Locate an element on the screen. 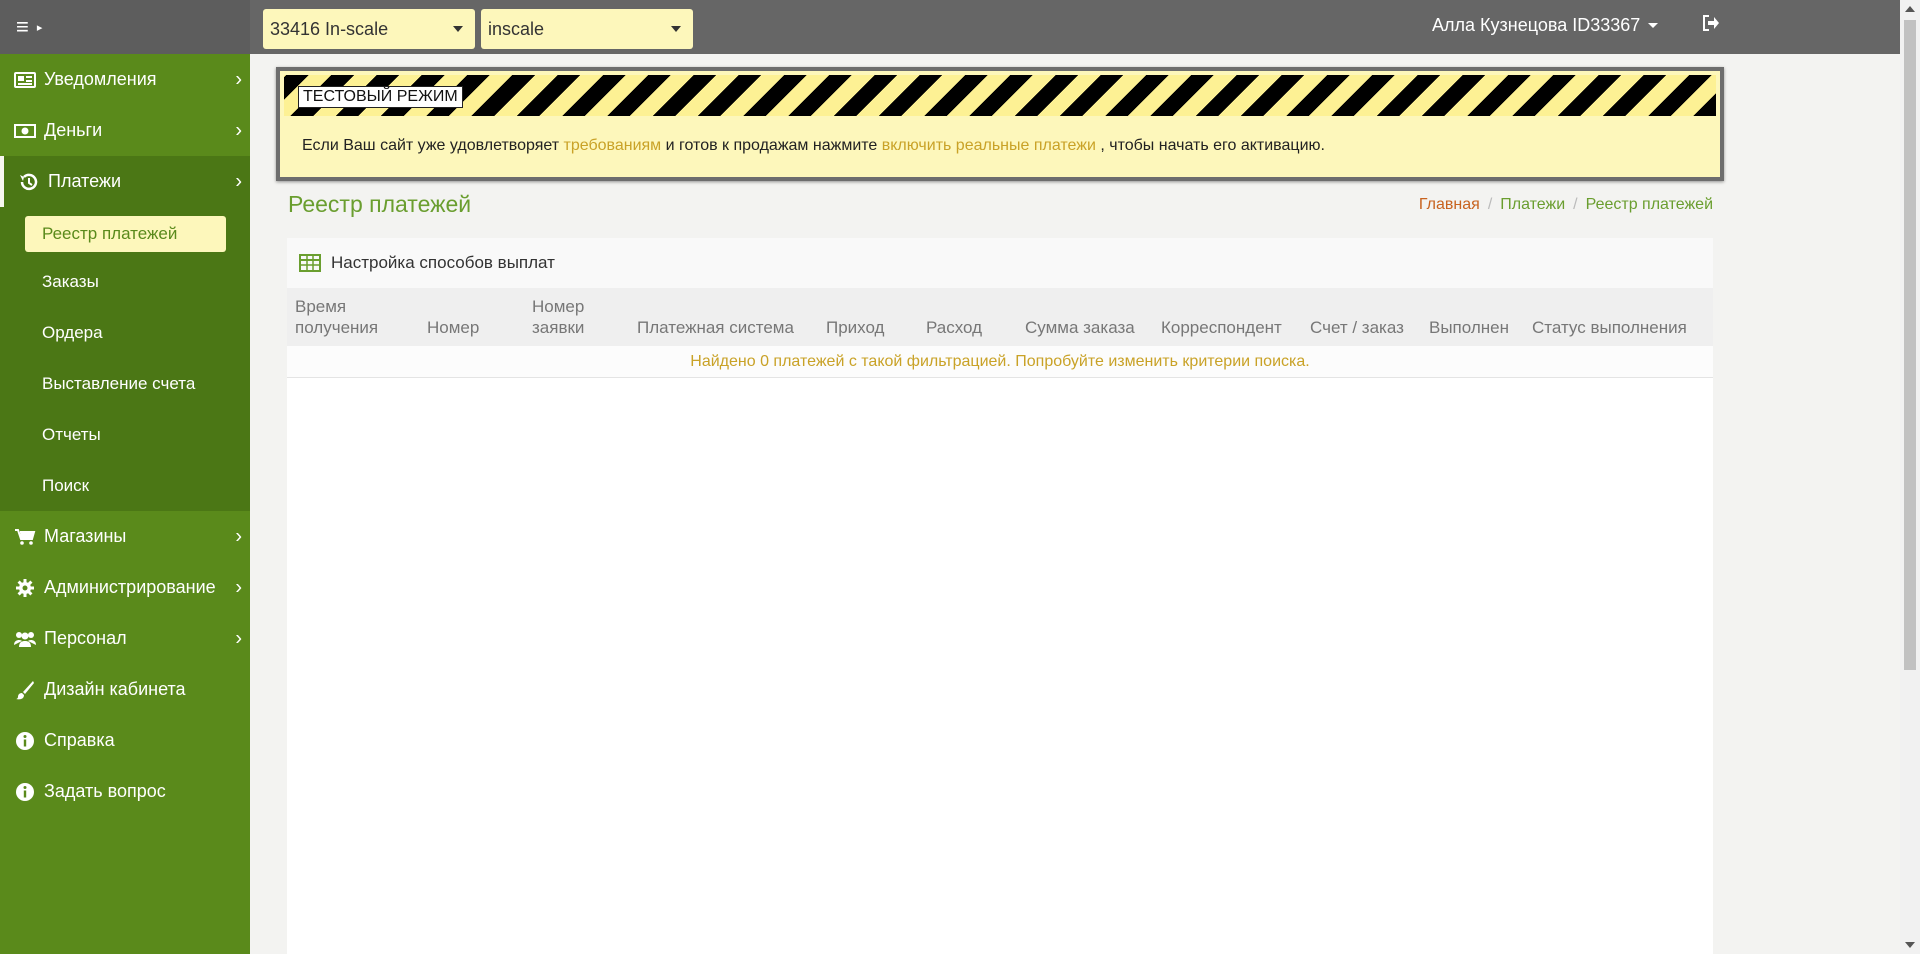 This screenshot has height=954, width=1920. site-select-value: inscale is located at coordinates (516, 28).